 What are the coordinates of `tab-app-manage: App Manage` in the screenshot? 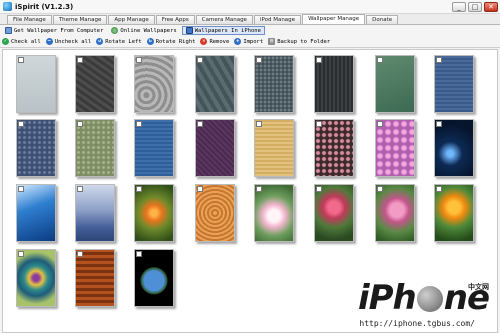 It's located at (131, 19).